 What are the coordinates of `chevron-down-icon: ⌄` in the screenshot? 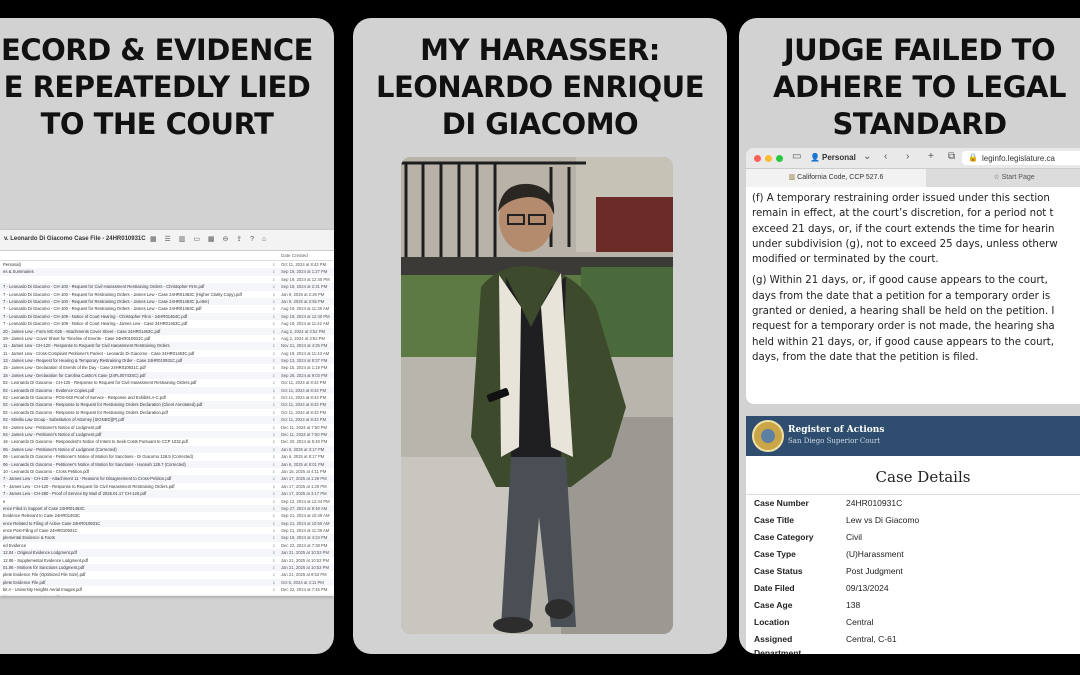 It's located at (867, 156).